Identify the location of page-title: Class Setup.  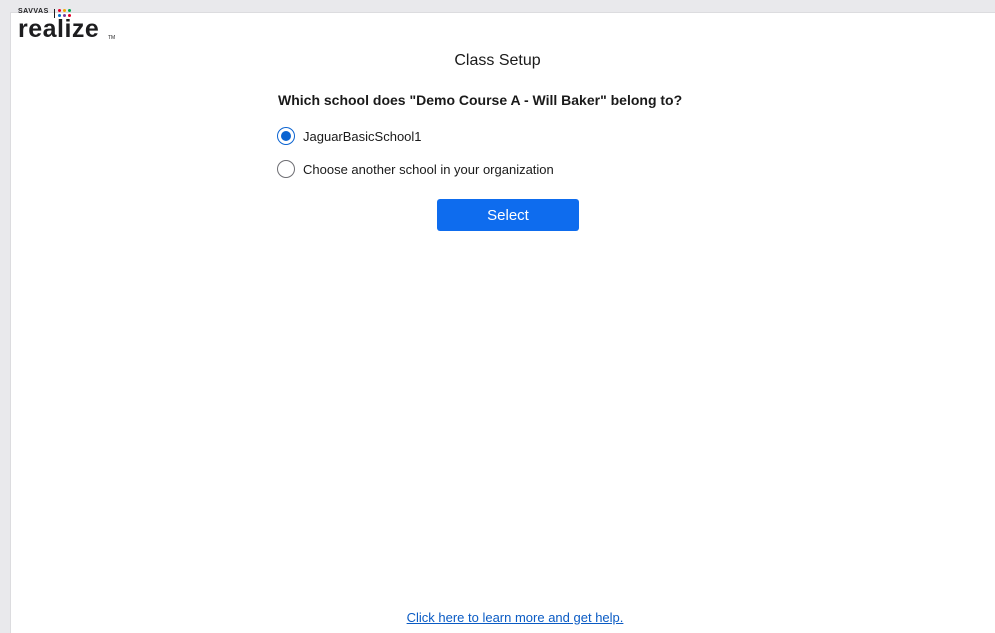
(497, 60).